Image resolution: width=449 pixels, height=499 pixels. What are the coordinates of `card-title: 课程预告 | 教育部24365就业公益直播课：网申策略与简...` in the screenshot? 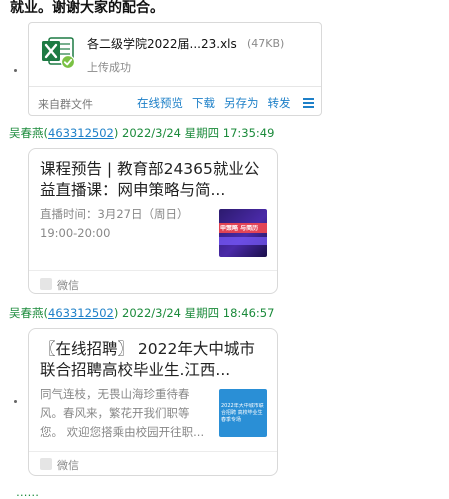 It's located at (150, 179).